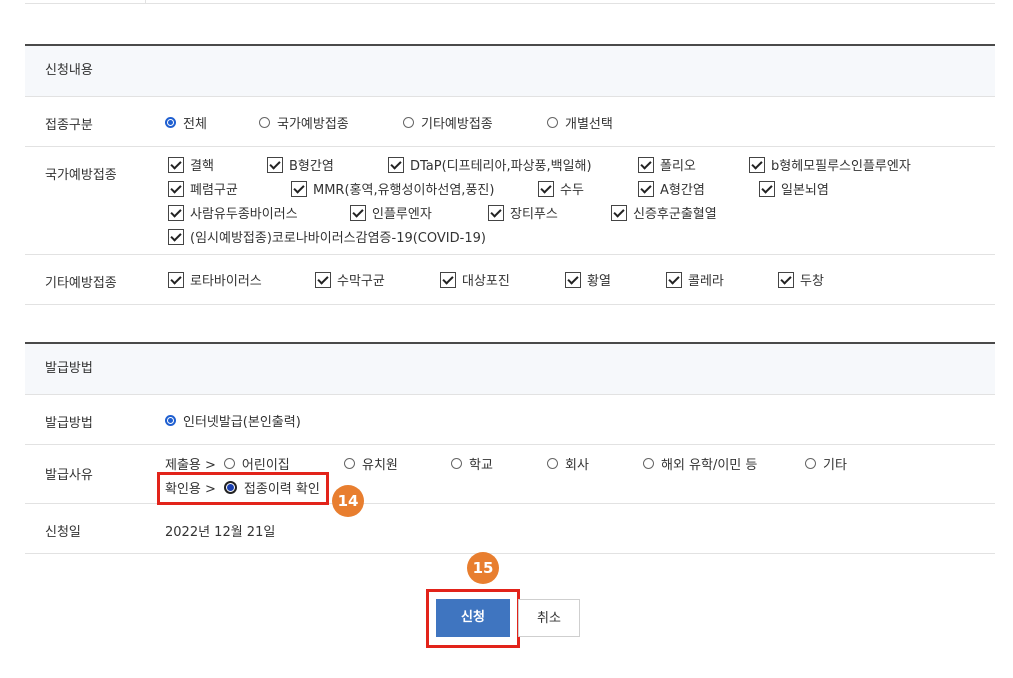 The height and width of the screenshot is (678, 1013). I want to click on submit-prefix: 제출용 >, so click(190, 465).